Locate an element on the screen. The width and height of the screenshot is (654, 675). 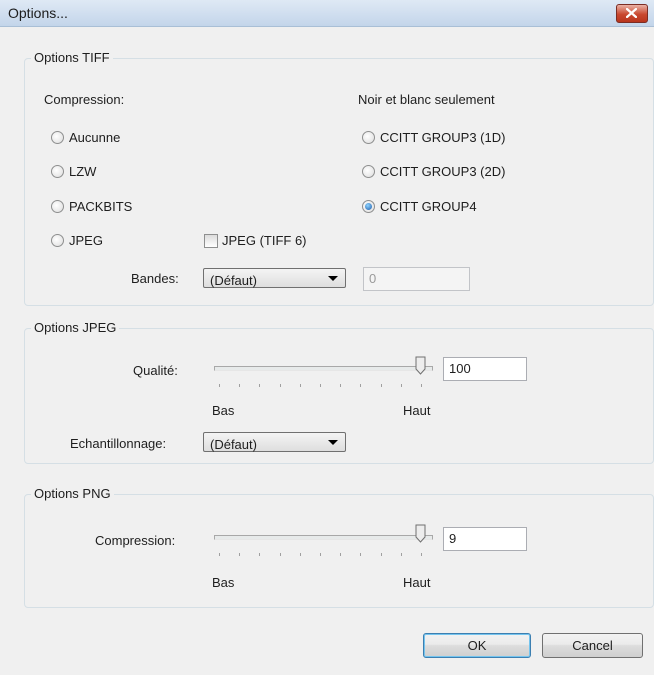
jpeg-tiff6-label: JPEG (TIFF 6) is located at coordinates (264, 240).